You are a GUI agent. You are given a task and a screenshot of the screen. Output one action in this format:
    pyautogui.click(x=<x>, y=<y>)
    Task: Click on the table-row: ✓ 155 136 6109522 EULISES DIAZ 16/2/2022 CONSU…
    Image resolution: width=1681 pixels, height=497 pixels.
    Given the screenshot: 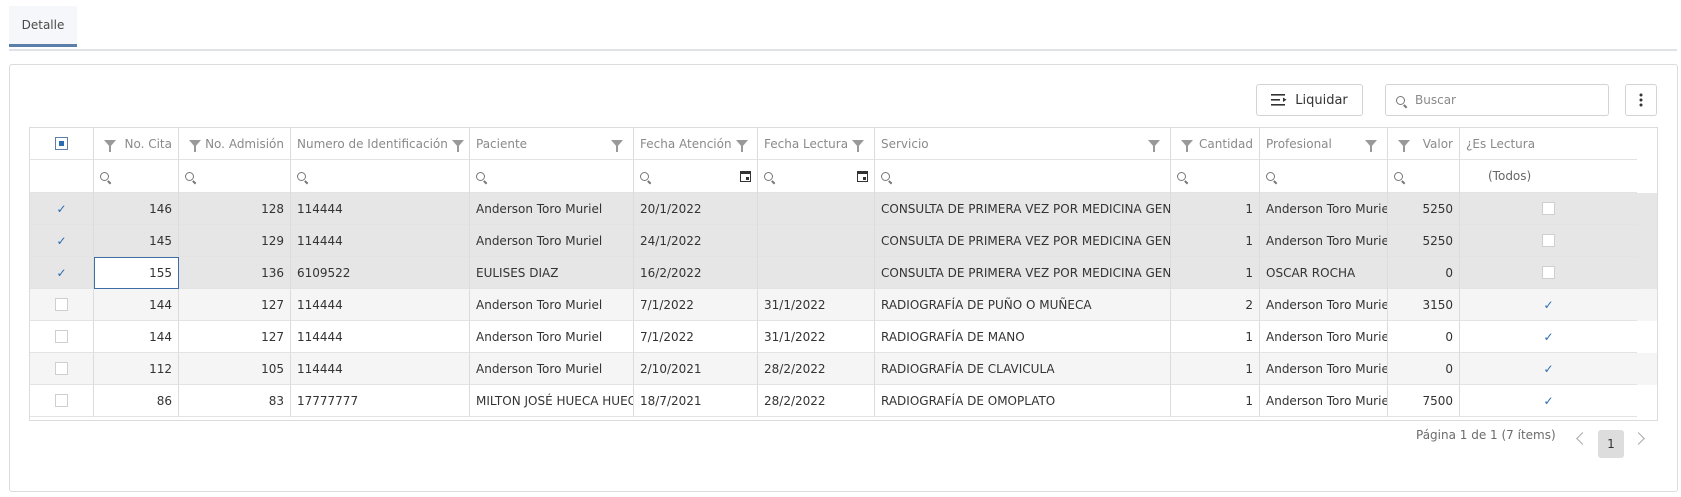 What is the action you would take?
    pyautogui.click(x=843, y=273)
    